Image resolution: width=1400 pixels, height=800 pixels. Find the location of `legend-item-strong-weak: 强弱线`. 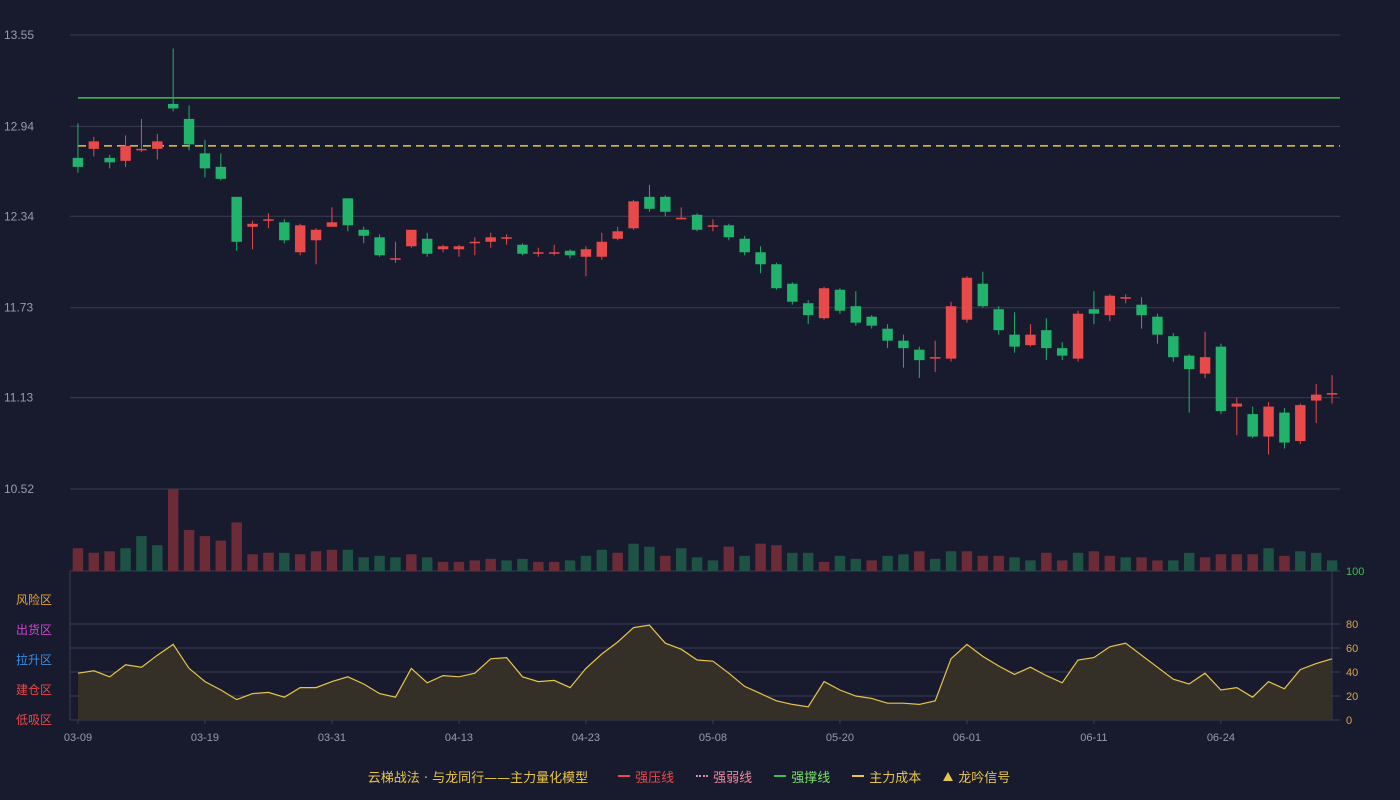

legend-item-strong-weak: 强弱线 is located at coordinates (724, 776).